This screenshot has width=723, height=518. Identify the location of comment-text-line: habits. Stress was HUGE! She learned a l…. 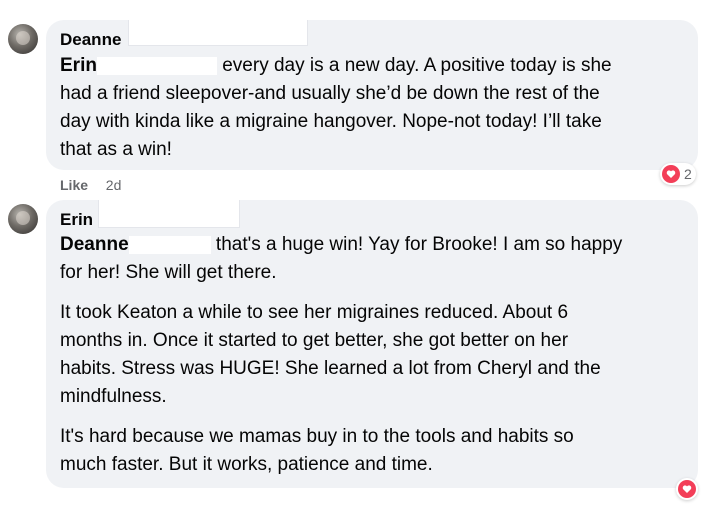
(330, 368).